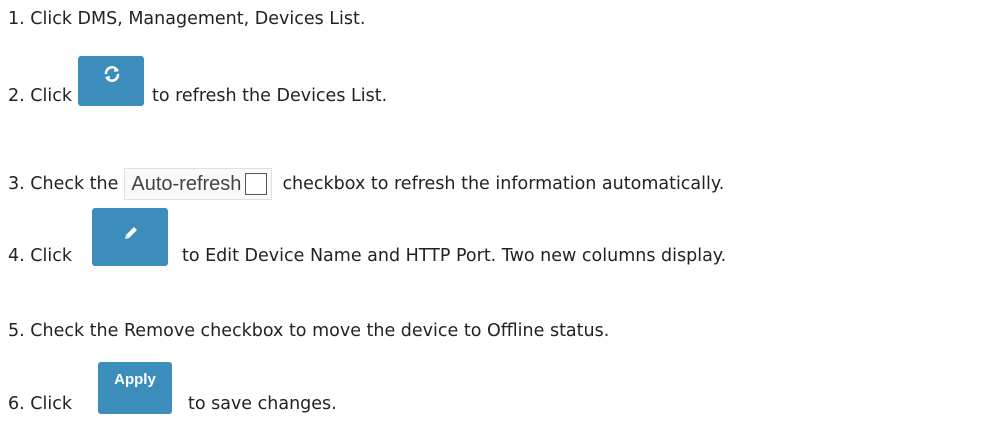  I want to click on step-6: 6. Click Apply to save changes., so click(172, 388).